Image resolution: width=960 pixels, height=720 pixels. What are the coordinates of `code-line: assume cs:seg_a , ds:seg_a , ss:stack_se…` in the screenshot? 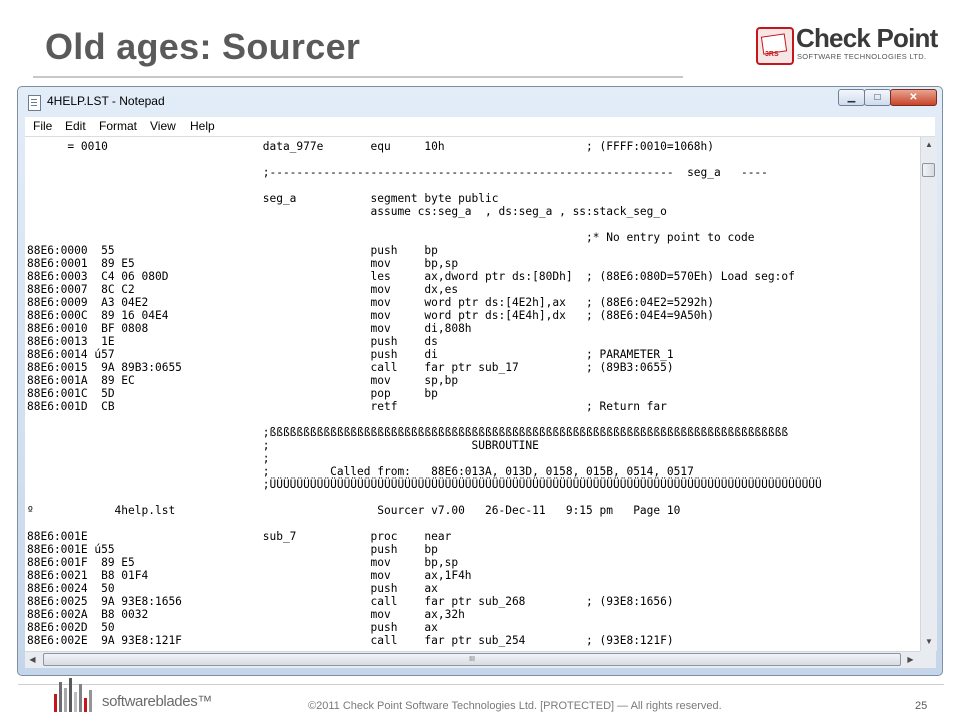 It's located at (347, 211).